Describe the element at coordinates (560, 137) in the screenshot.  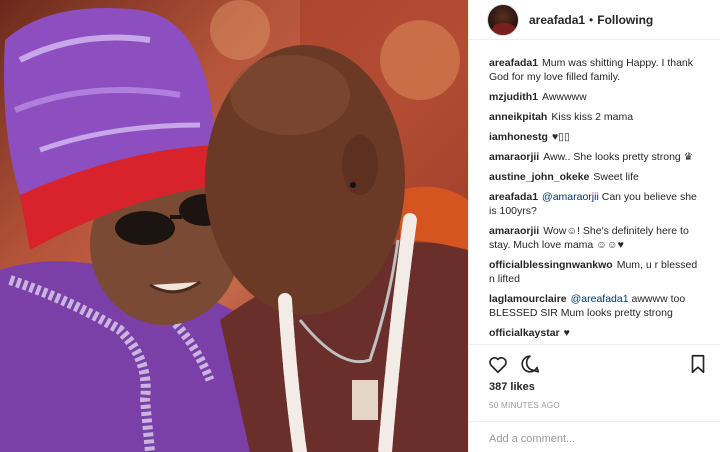
I see `comment-text: ♥▯▯` at that location.